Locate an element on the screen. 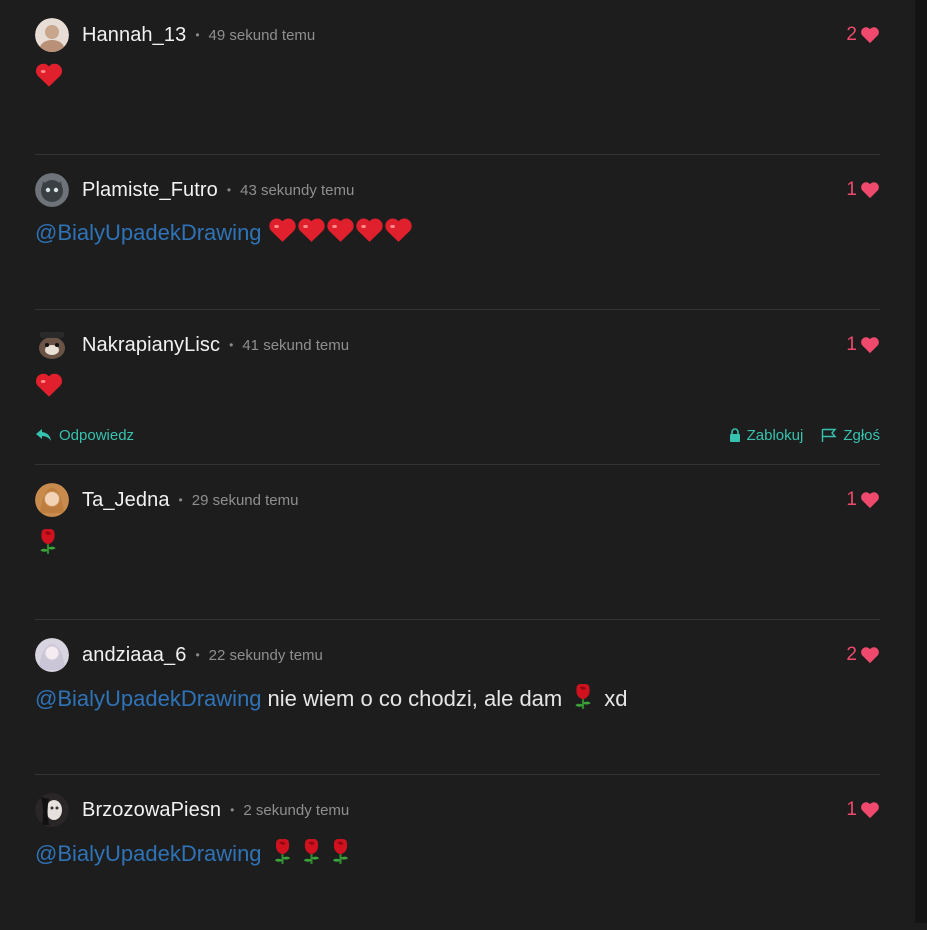  comment-header: NakrapianyLisc • 41 sekund temu 1 is located at coordinates (457, 345).